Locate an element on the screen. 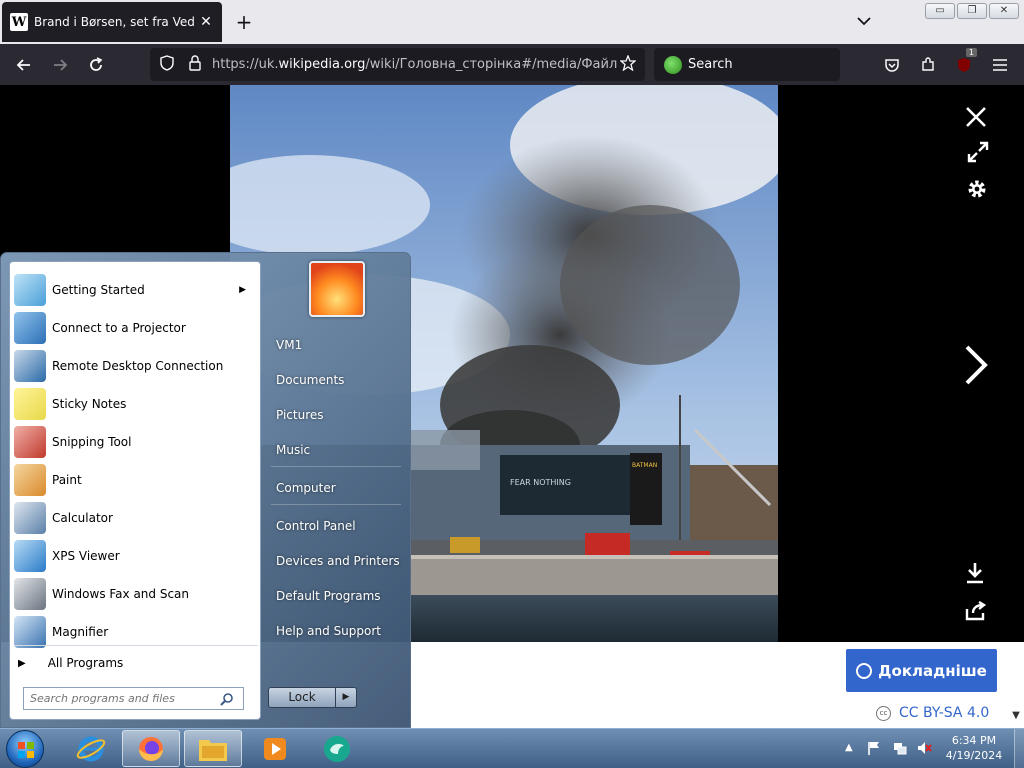 This screenshot has width=1024, height=768. tab-close-icon: ✕ is located at coordinates (206, 22).